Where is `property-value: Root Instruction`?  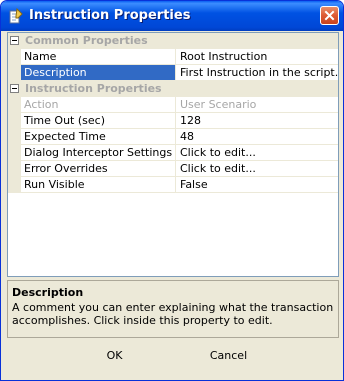 property-value: Root Instruction is located at coordinates (257, 57).